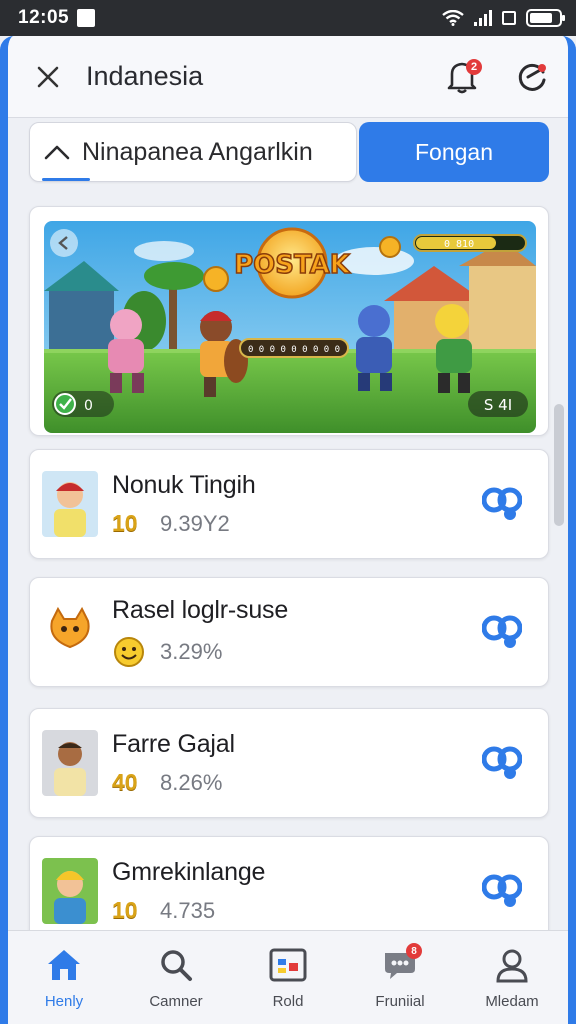 The width and height of the screenshot is (576, 1024). What do you see at coordinates (288, 965) in the screenshot?
I see `board-icon` at bounding box center [288, 965].